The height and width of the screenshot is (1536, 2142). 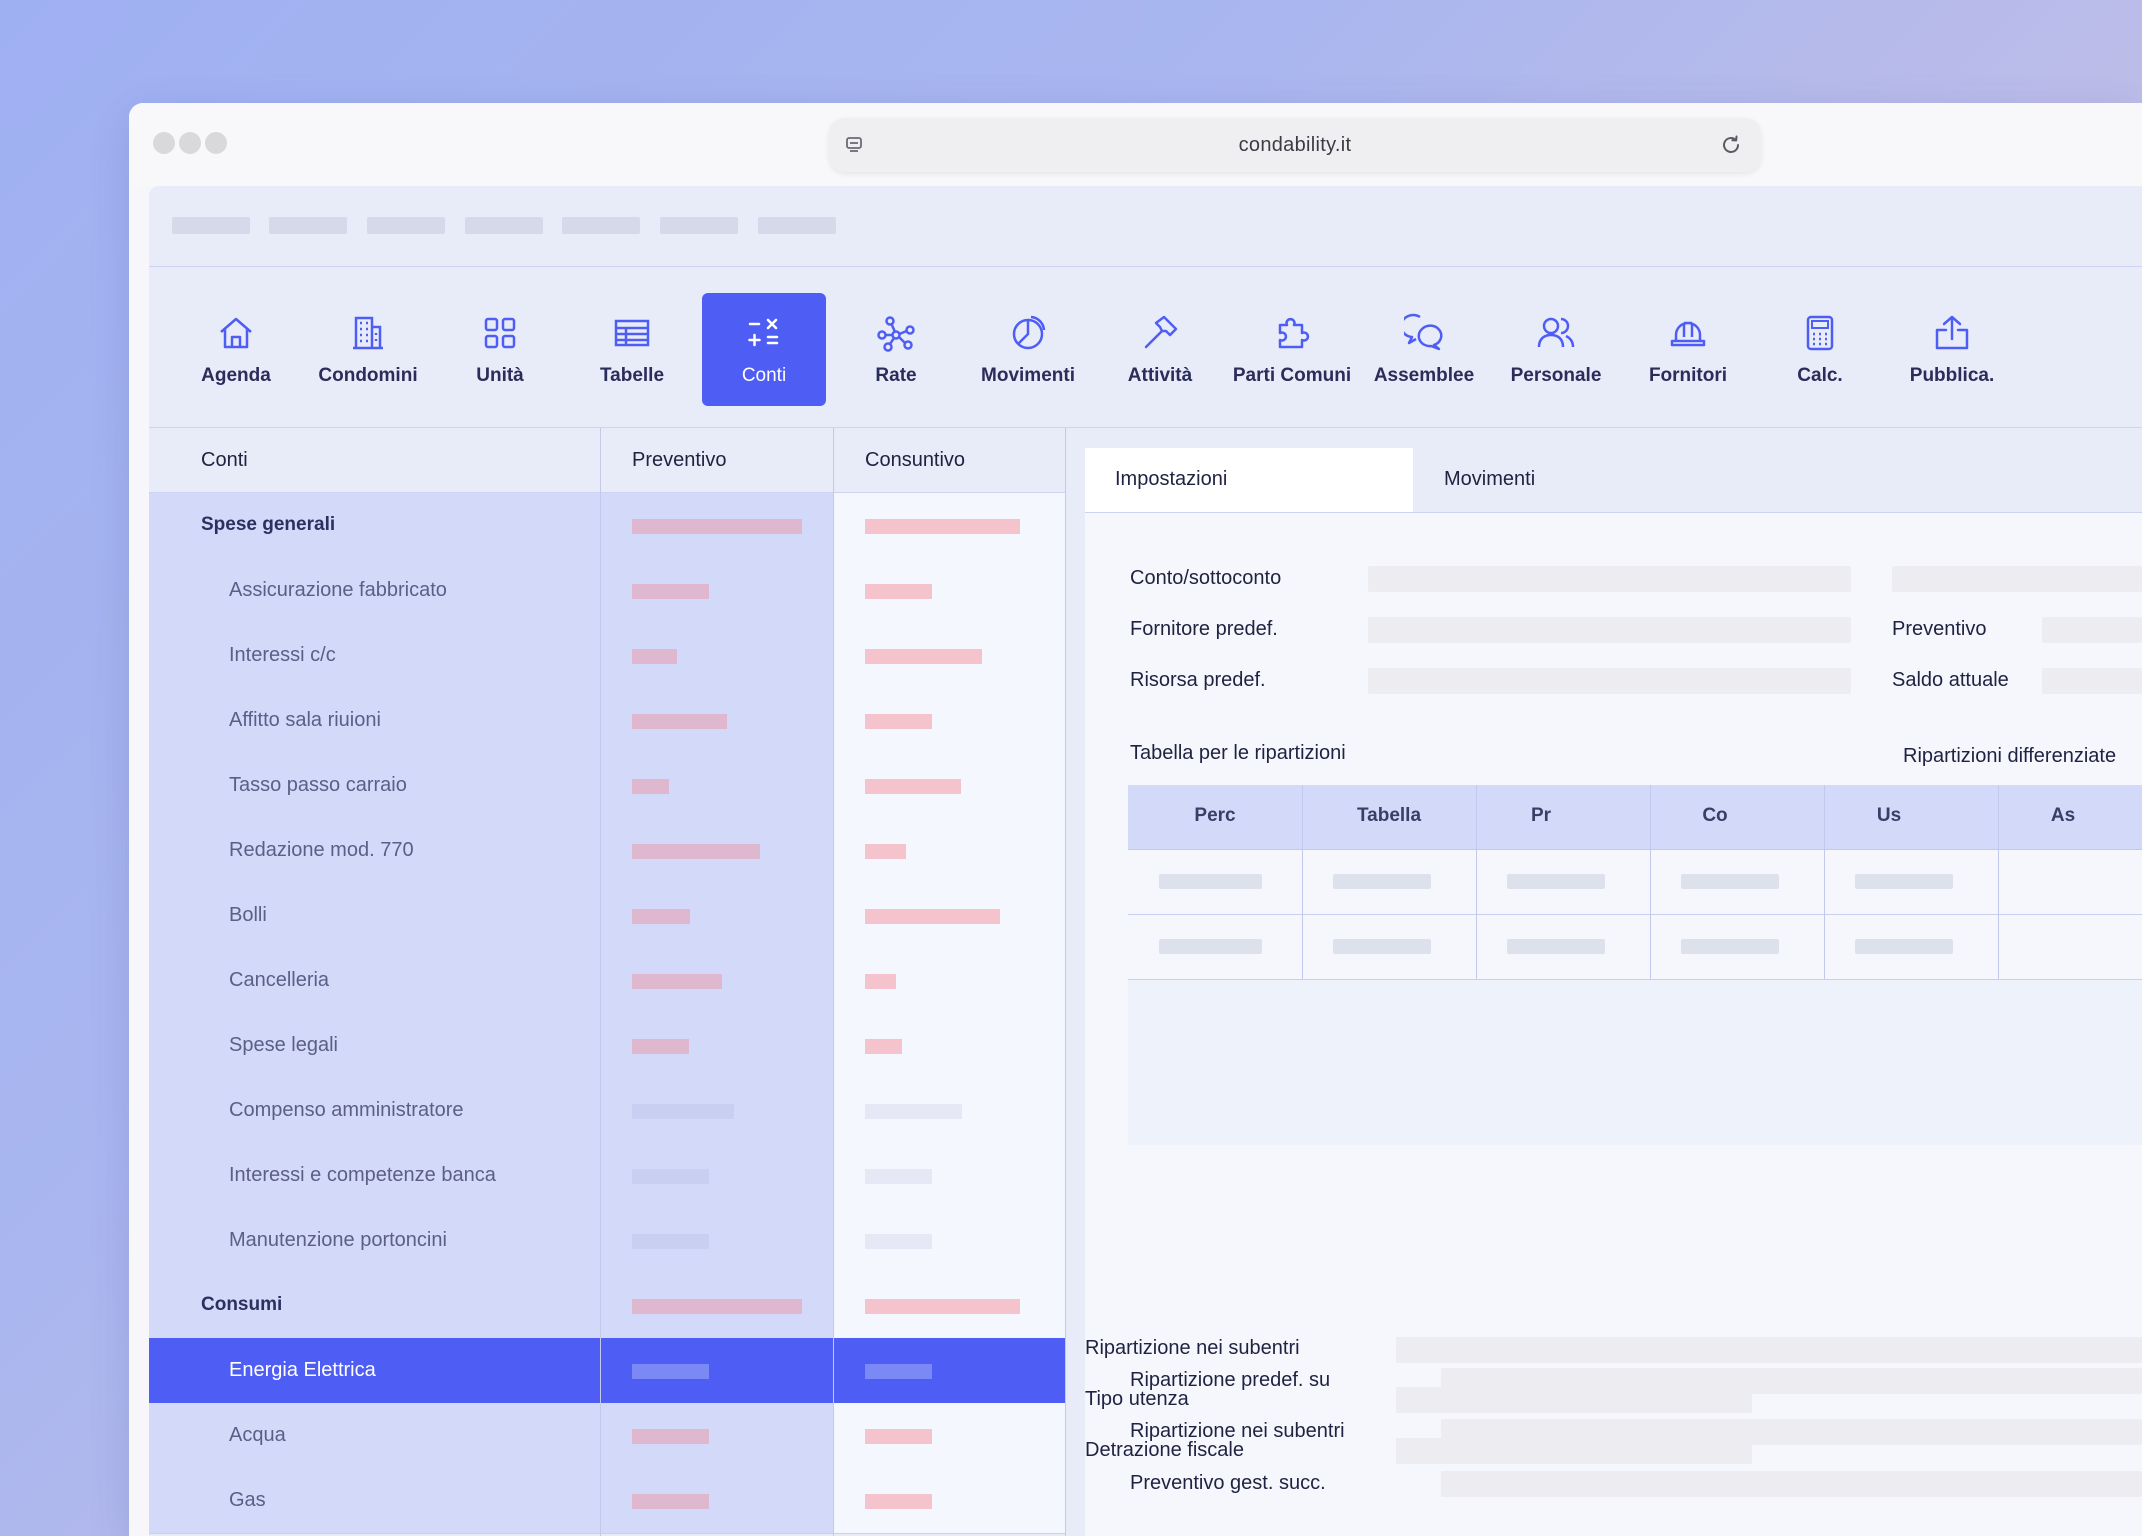 I want to click on account-name-cell: Interessi e competenze banca, so click(x=374, y=1175).